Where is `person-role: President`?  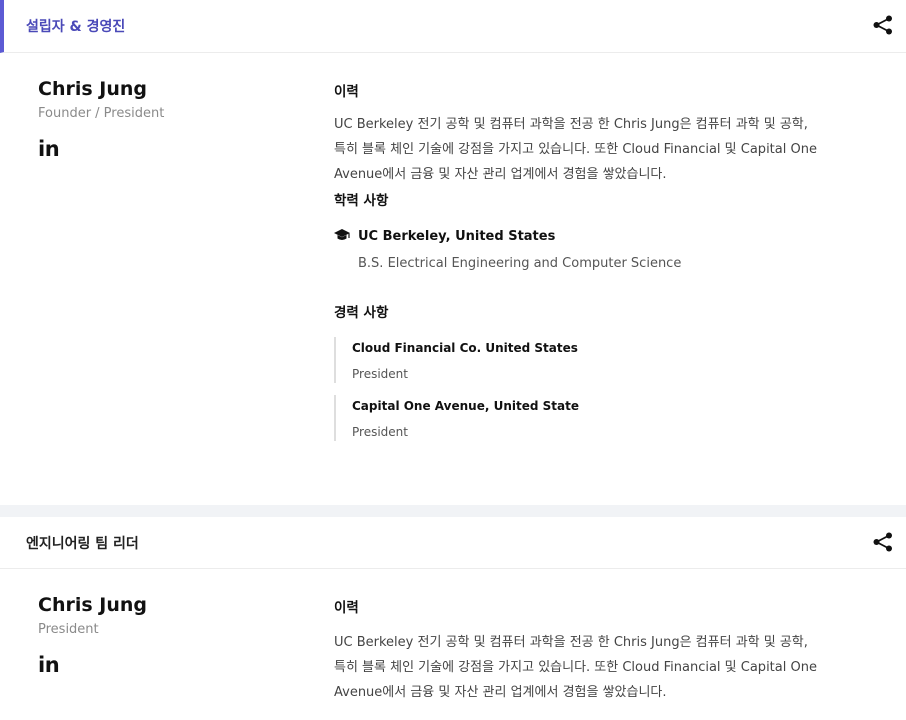 person-role: President is located at coordinates (68, 629).